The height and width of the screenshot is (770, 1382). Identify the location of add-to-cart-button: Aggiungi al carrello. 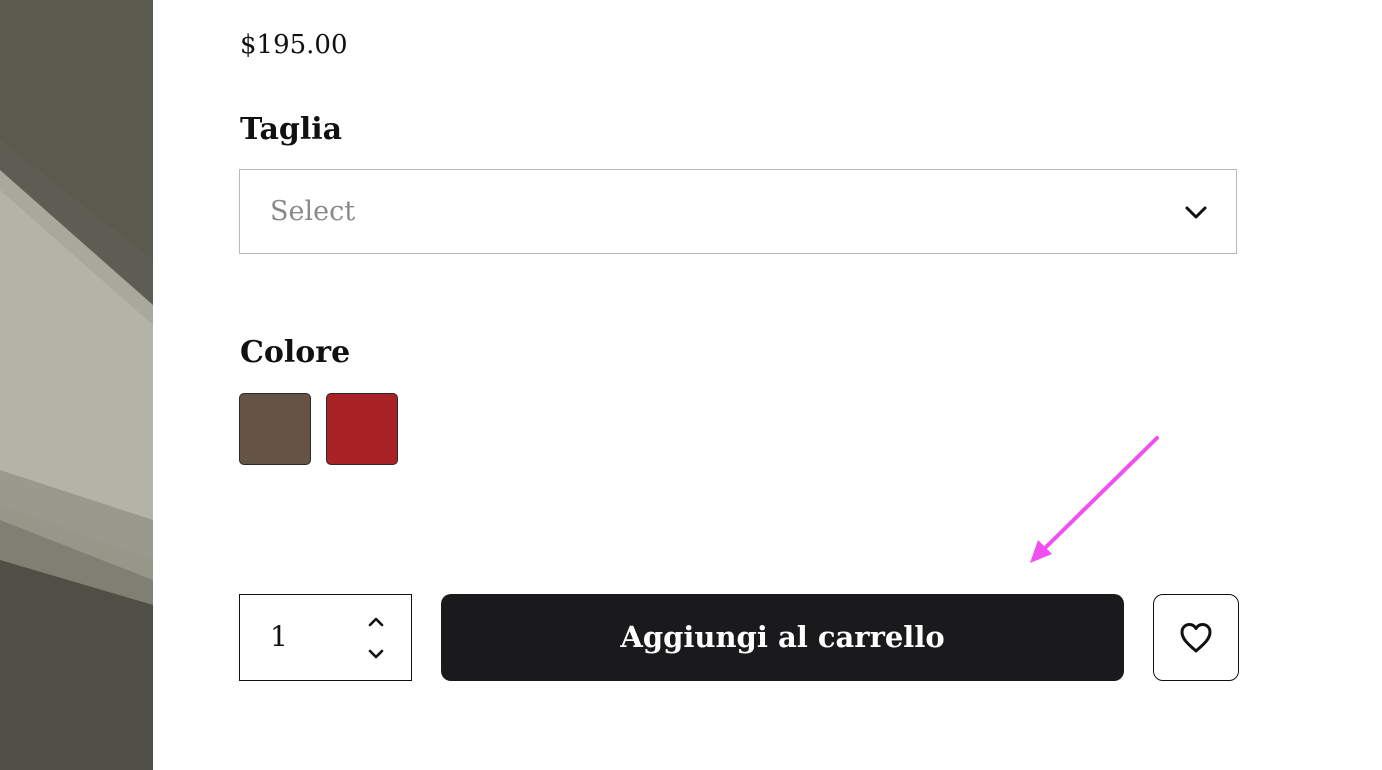
(782, 637).